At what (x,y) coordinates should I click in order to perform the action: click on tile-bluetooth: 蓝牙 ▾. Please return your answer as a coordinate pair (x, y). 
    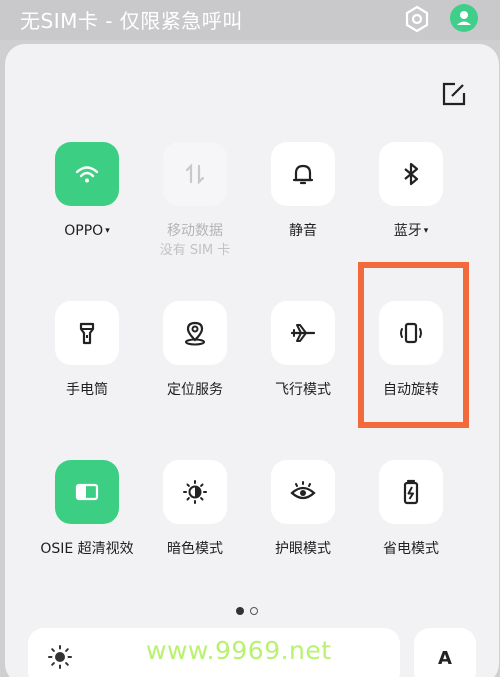
    Looking at the image, I should click on (411, 191).